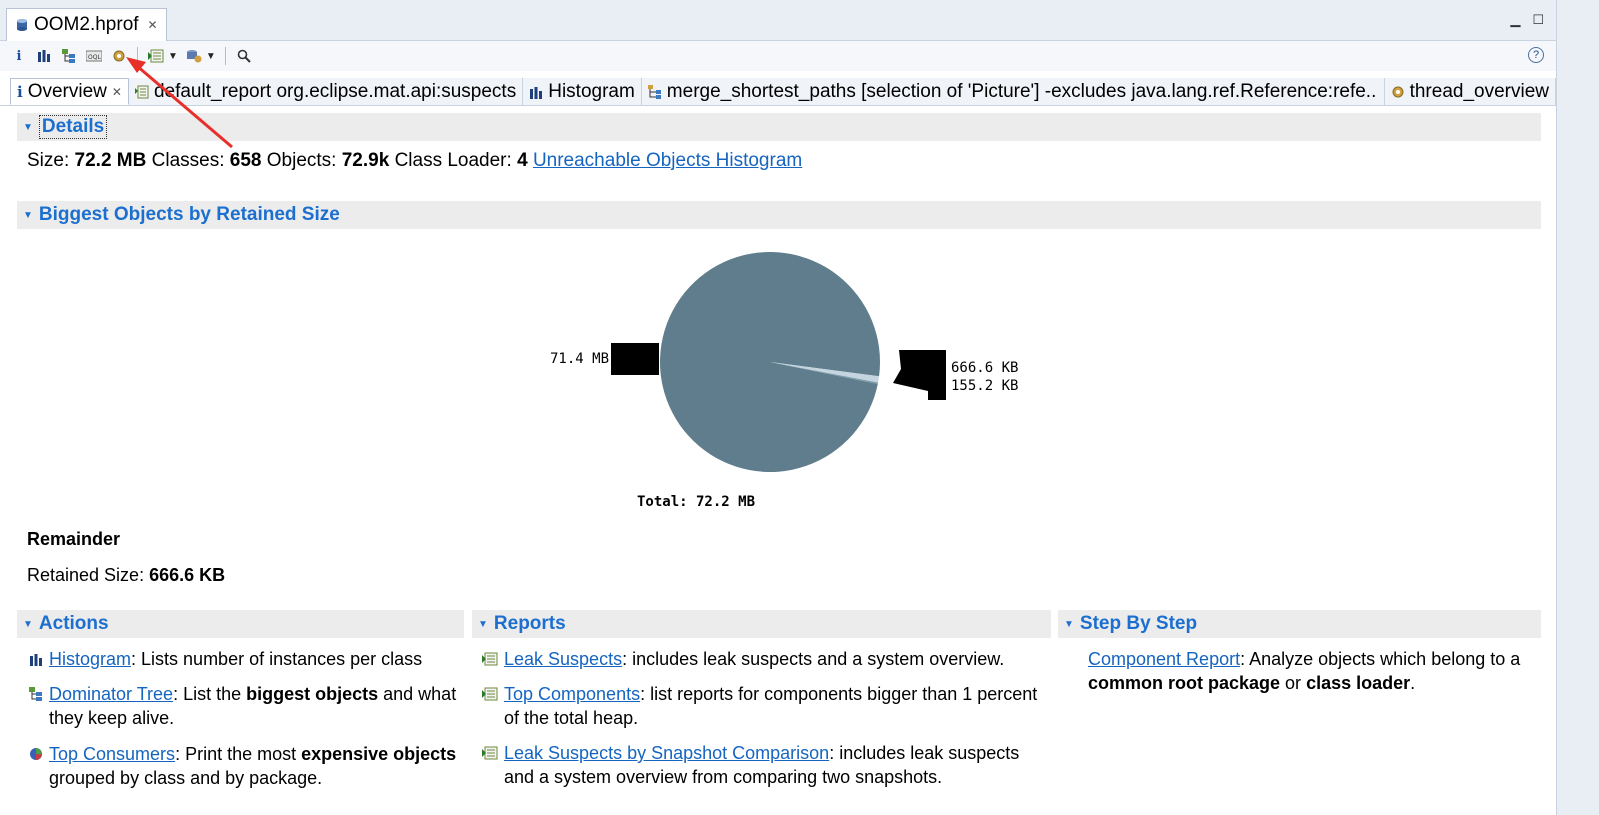 The image size is (1599, 815). I want to click on section-title: Reports, so click(529, 623).